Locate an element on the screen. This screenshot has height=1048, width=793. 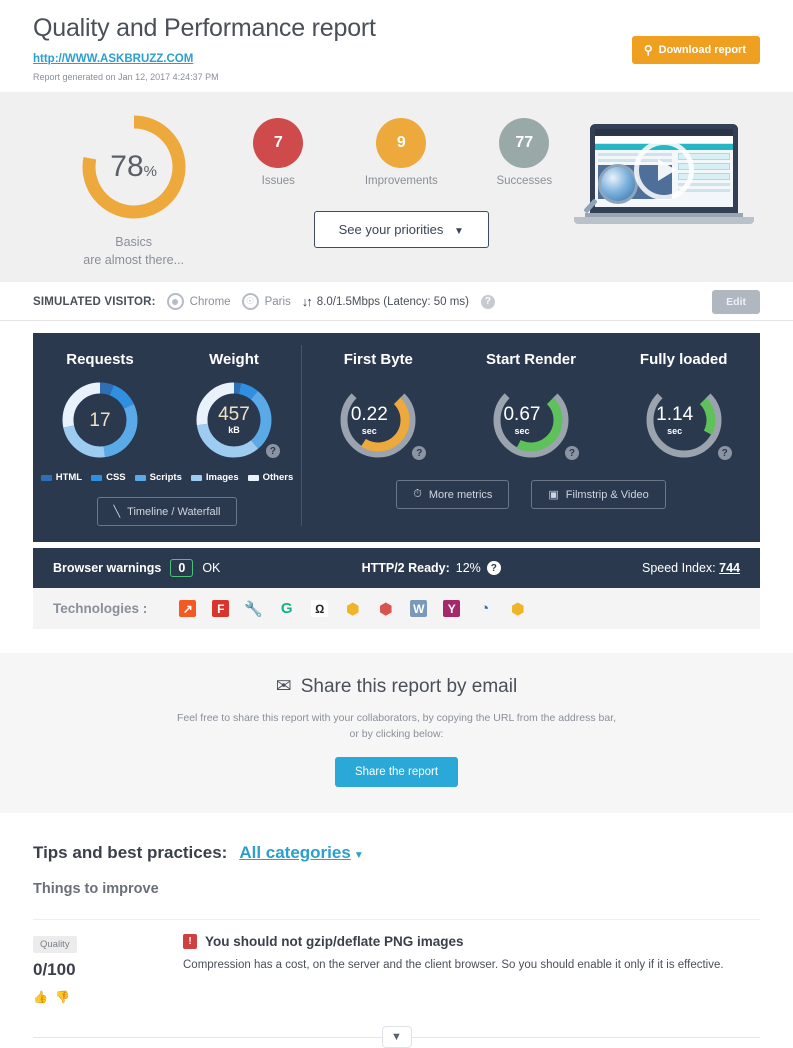
visitor-network-label: 8.0/1.5Mbps (Latency: 50 ms) is located at coordinates (392, 301).